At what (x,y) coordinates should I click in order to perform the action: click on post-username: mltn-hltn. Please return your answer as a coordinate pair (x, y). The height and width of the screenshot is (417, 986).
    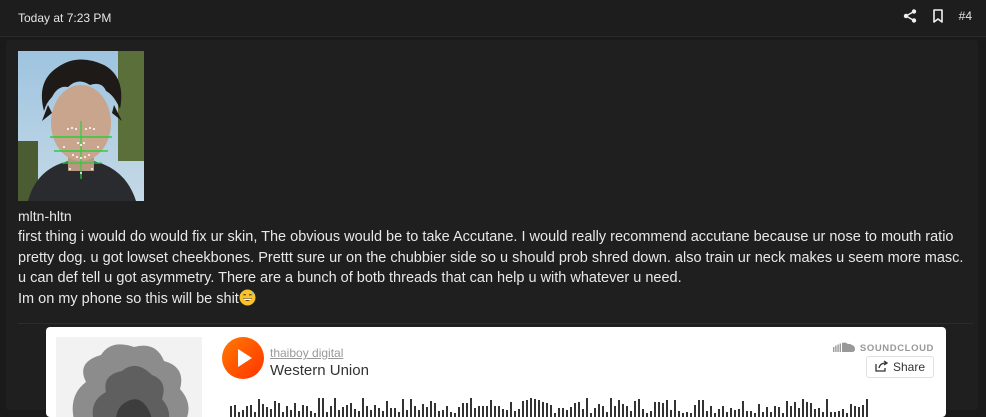
    Looking at the image, I should click on (45, 216).